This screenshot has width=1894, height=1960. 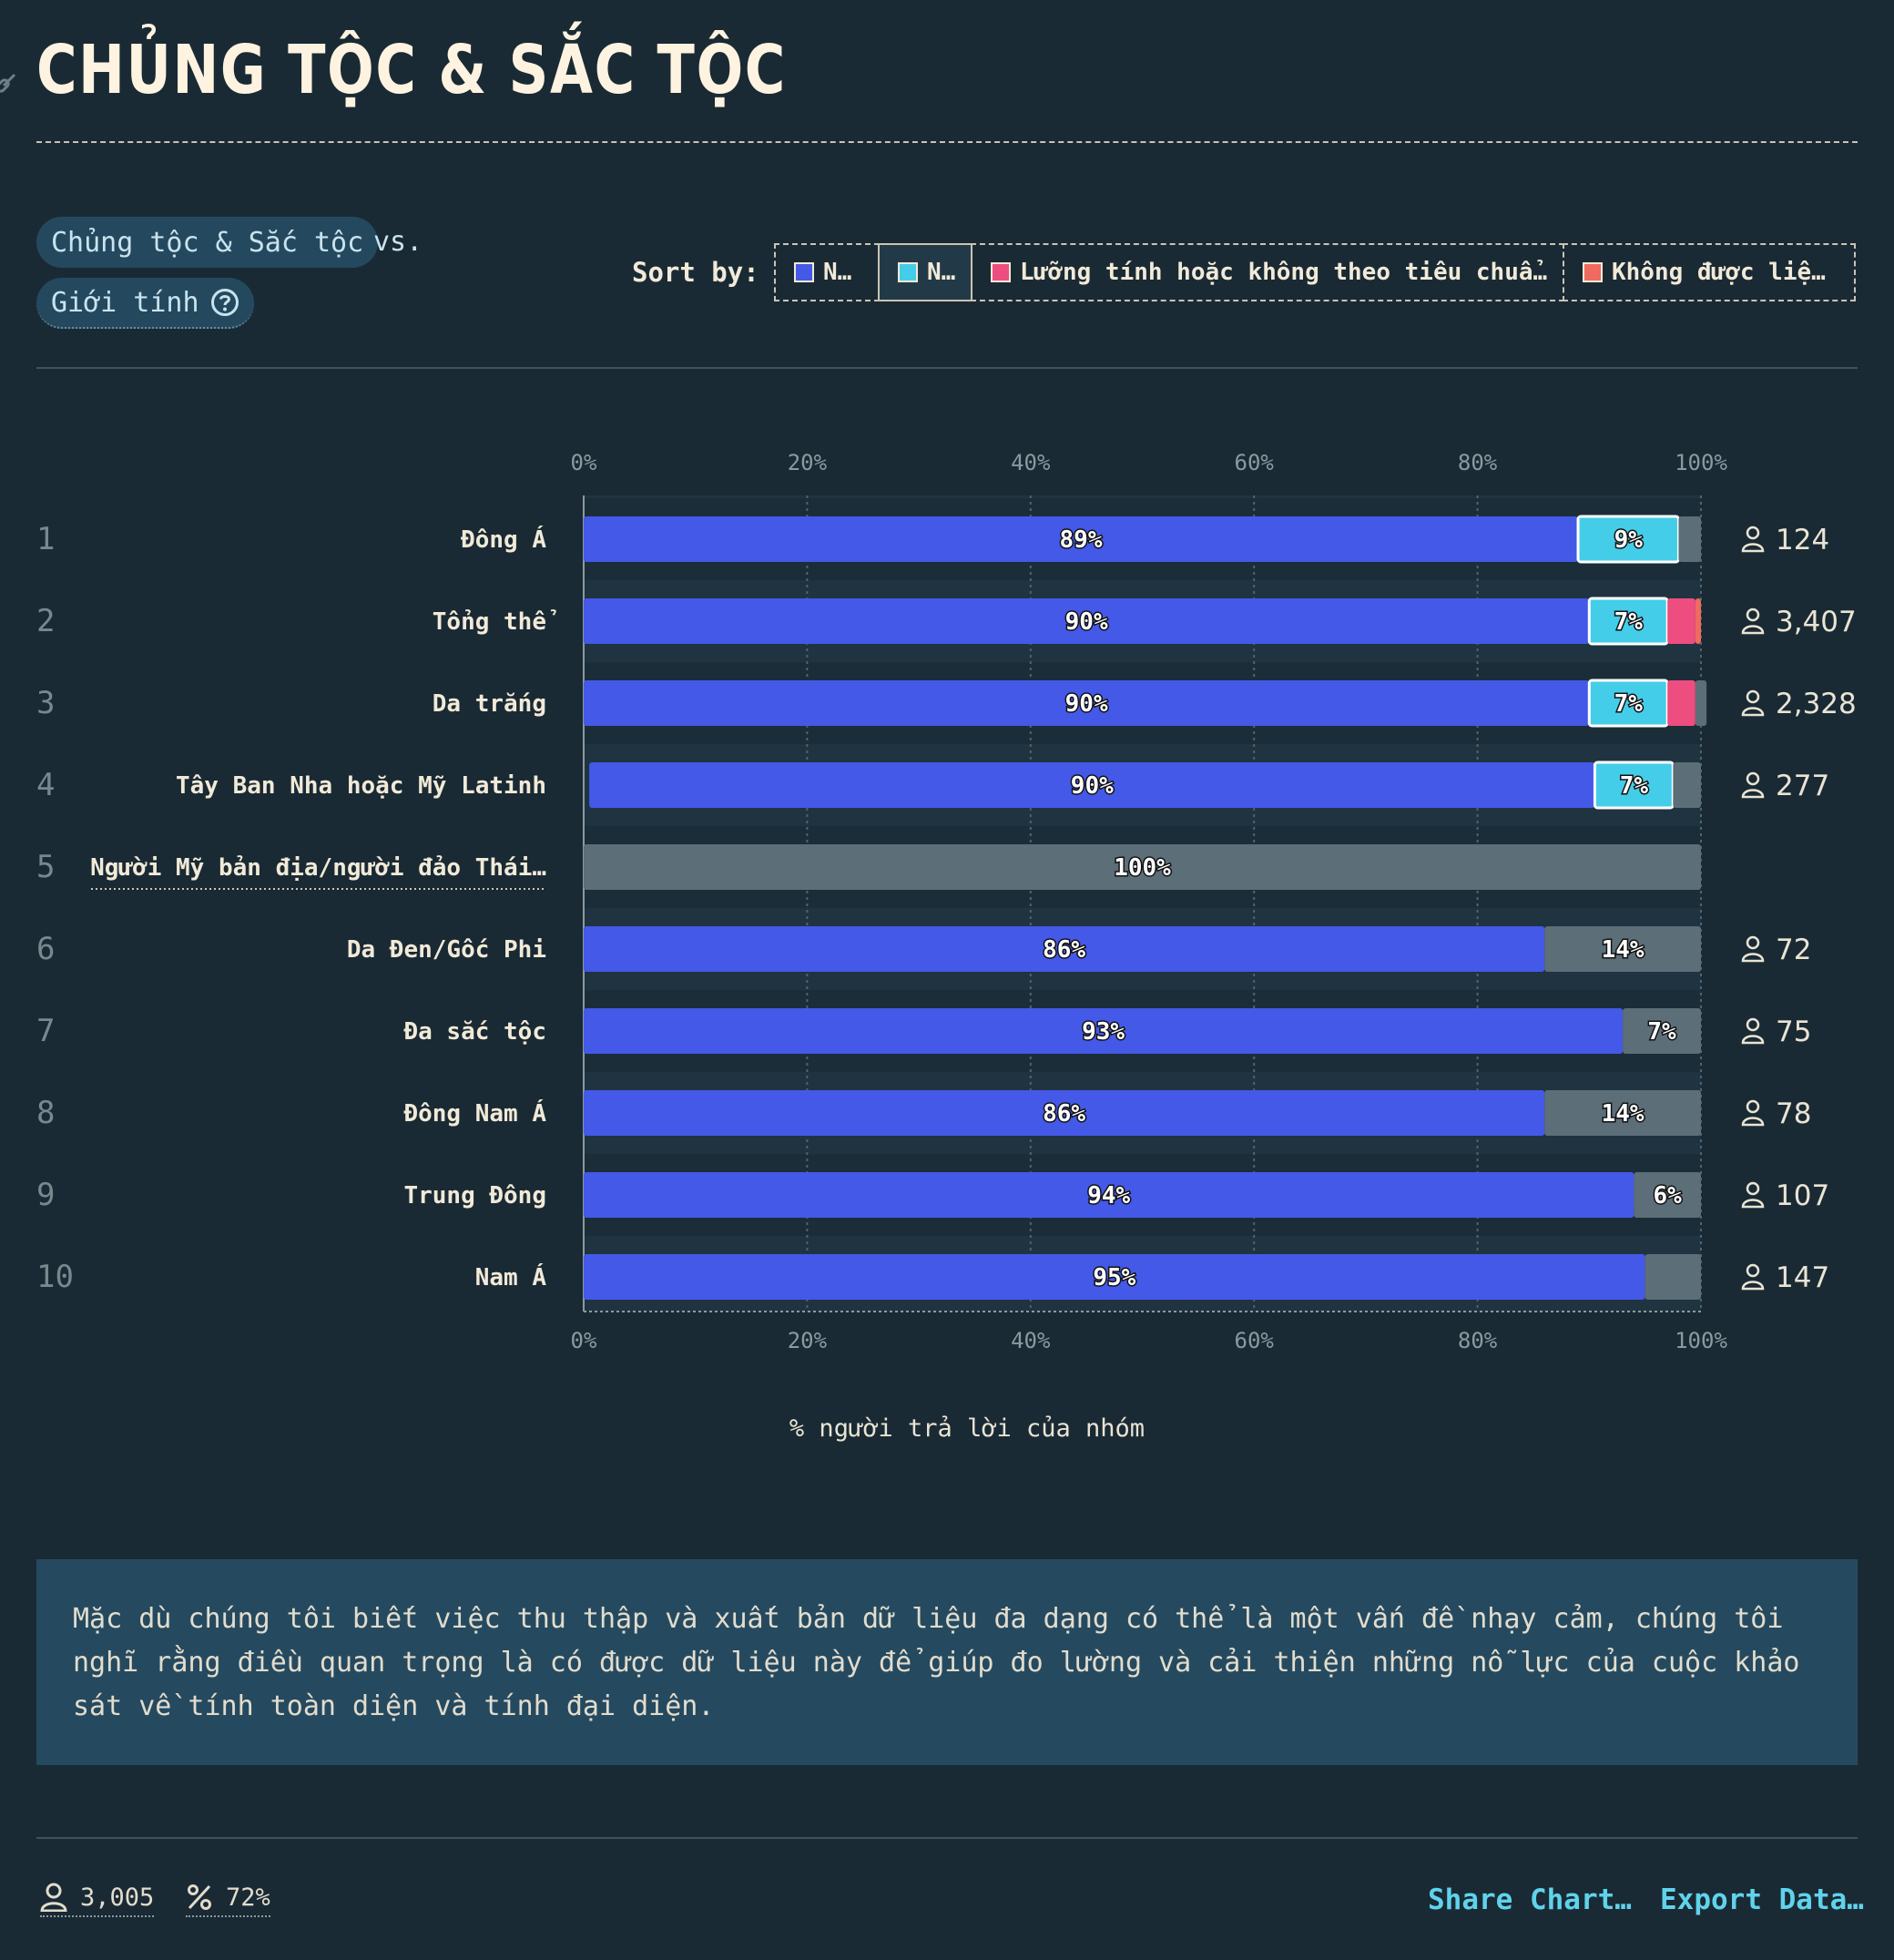 What do you see at coordinates (947, 142) in the screenshot?
I see `title-divider` at bounding box center [947, 142].